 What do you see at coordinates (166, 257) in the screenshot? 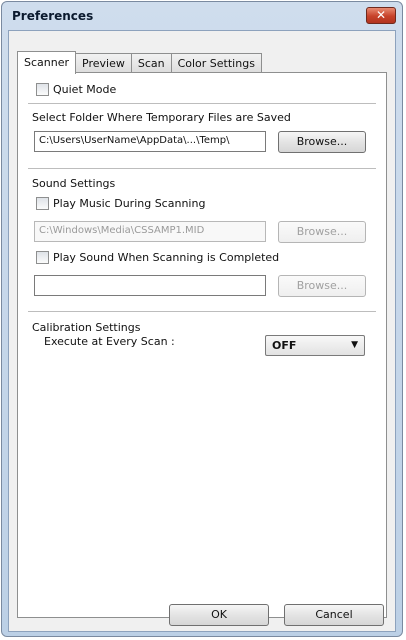
I see `play-sound-label: Play Sound When Scanning is Completed` at bounding box center [166, 257].